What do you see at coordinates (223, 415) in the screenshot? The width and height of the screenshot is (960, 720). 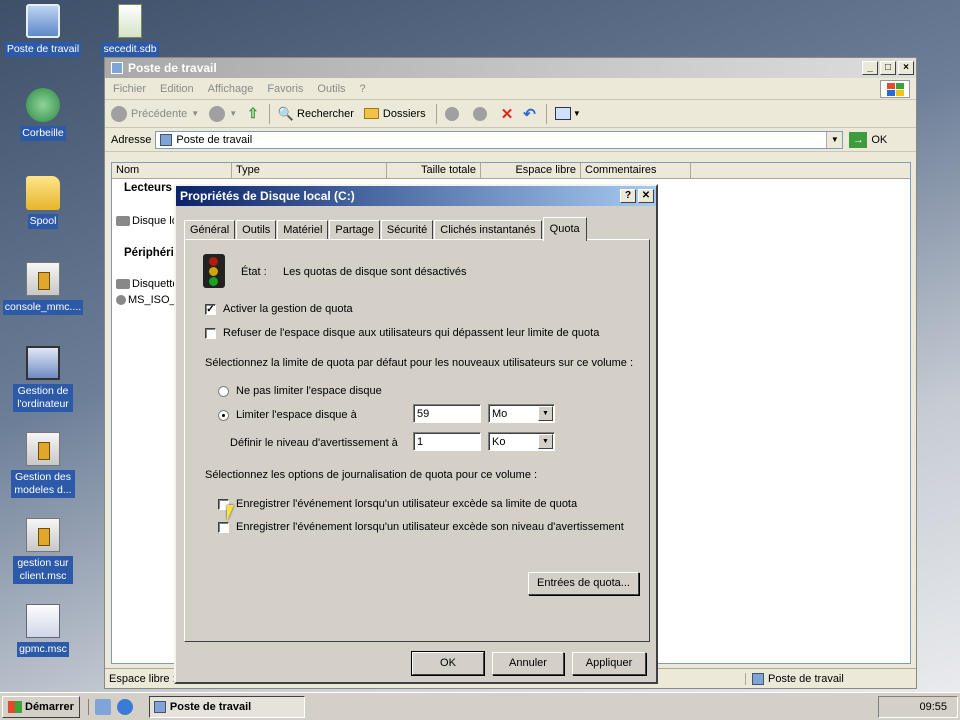 I see `limit-radio` at bounding box center [223, 415].